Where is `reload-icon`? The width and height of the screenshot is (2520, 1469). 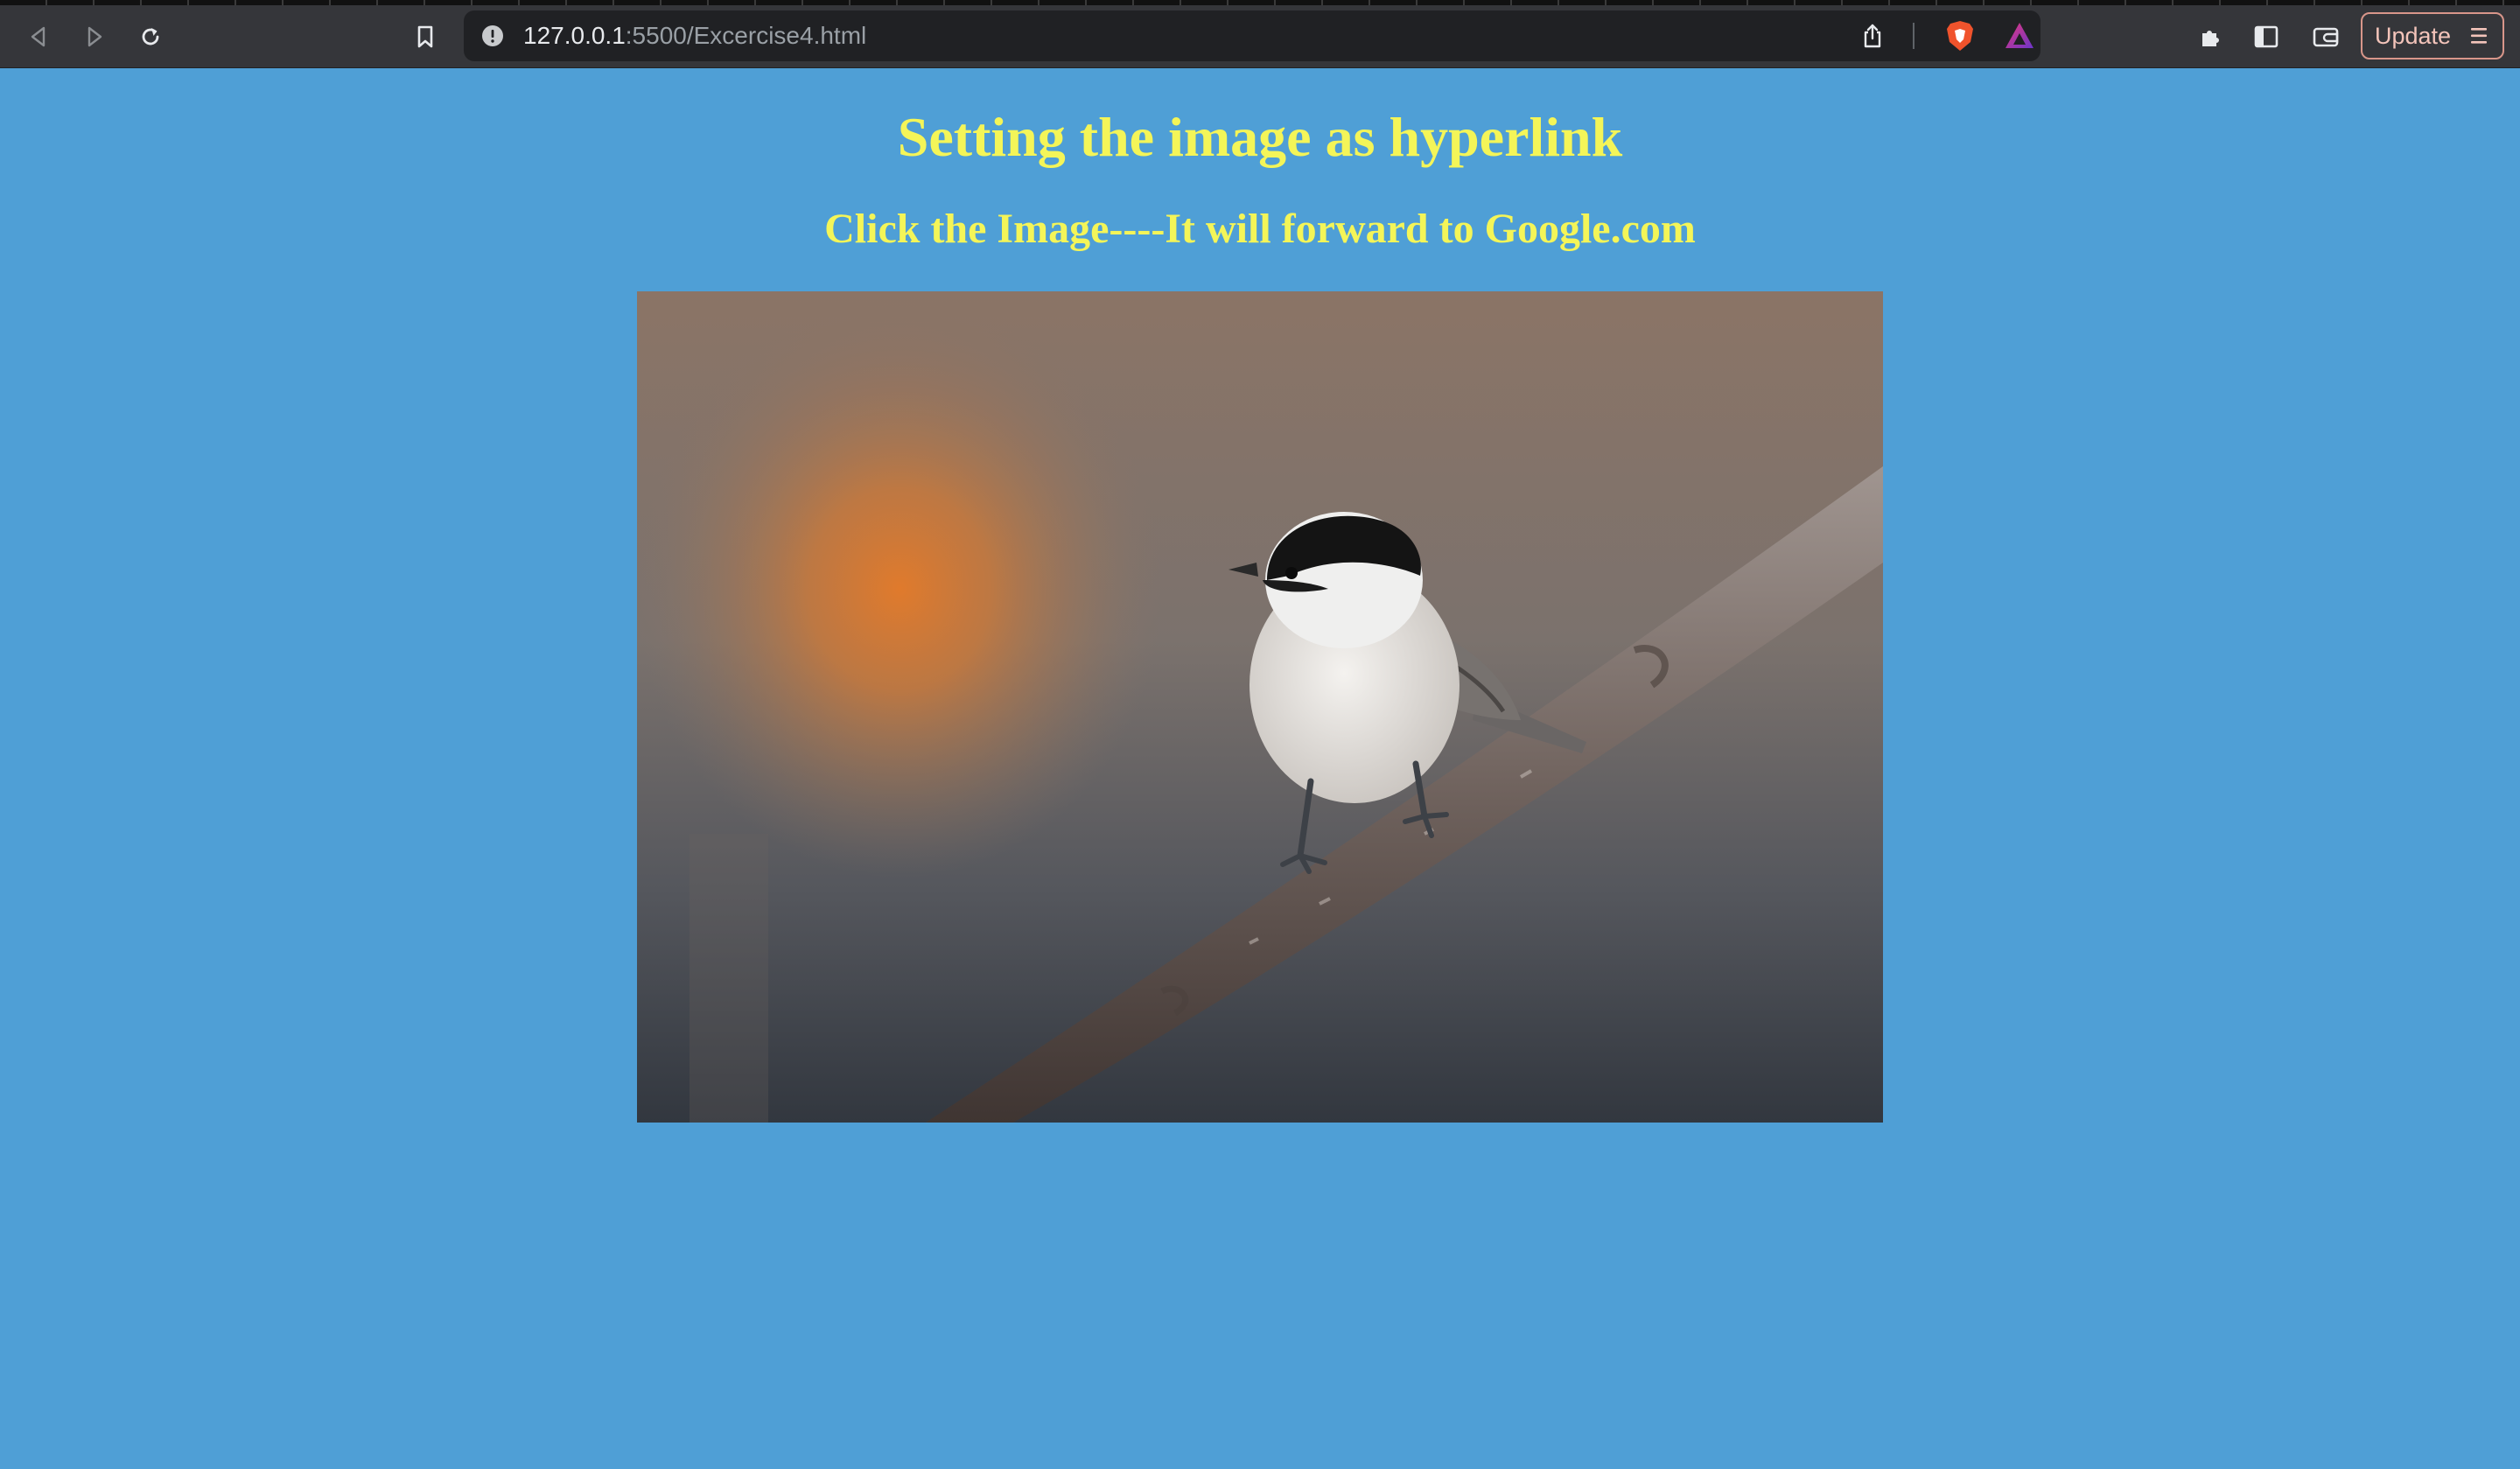 reload-icon is located at coordinates (150, 36).